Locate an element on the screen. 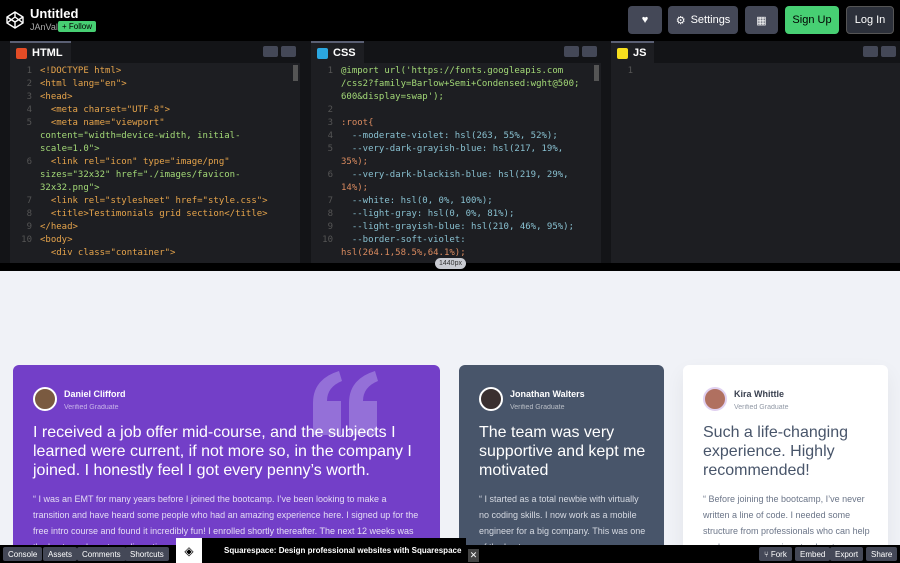 The image size is (900, 563). code-line: <meta charset="UTF-8"> is located at coordinates (165, 110).